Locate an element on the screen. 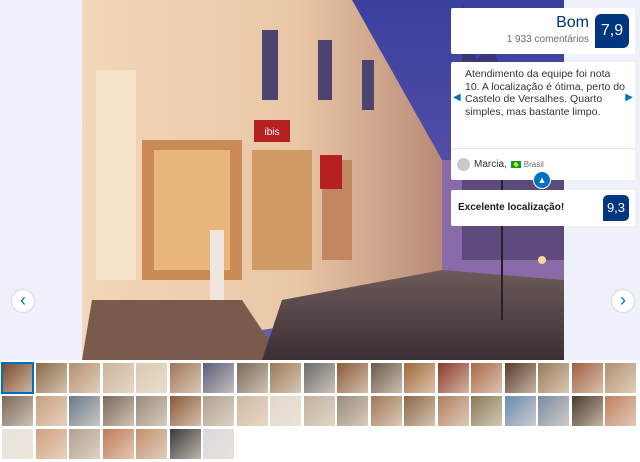  location-highlight-card: Excelente localização! 9,3 is located at coordinates (543, 208).